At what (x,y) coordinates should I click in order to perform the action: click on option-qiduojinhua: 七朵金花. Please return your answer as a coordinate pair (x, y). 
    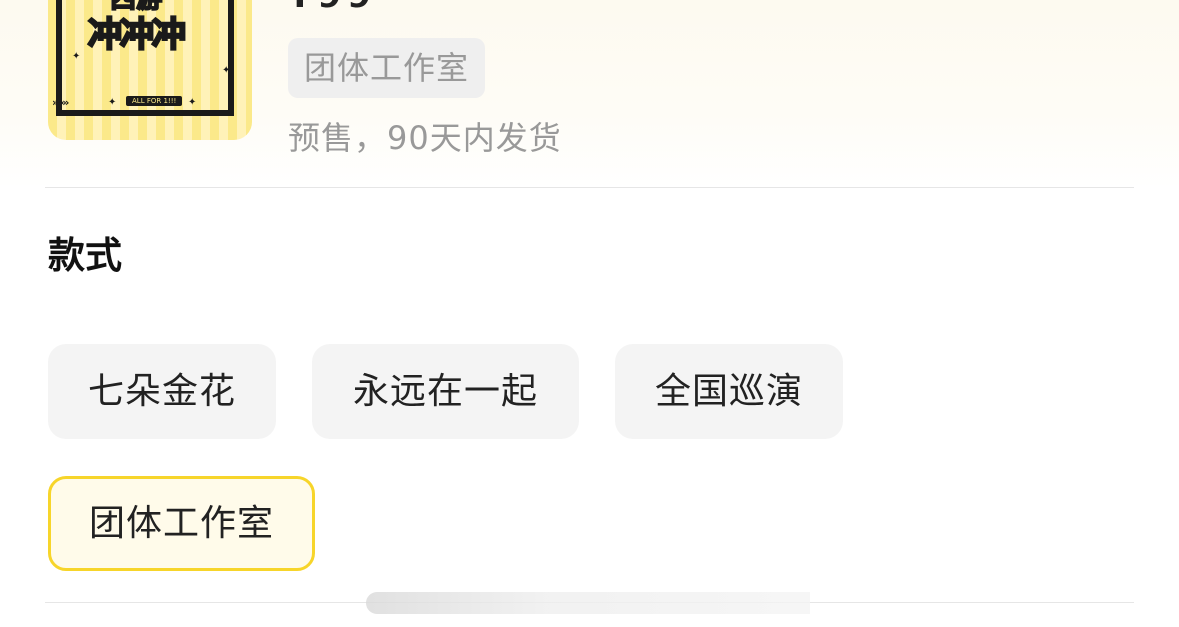
    Looking at the image, I should click on (162, 391).